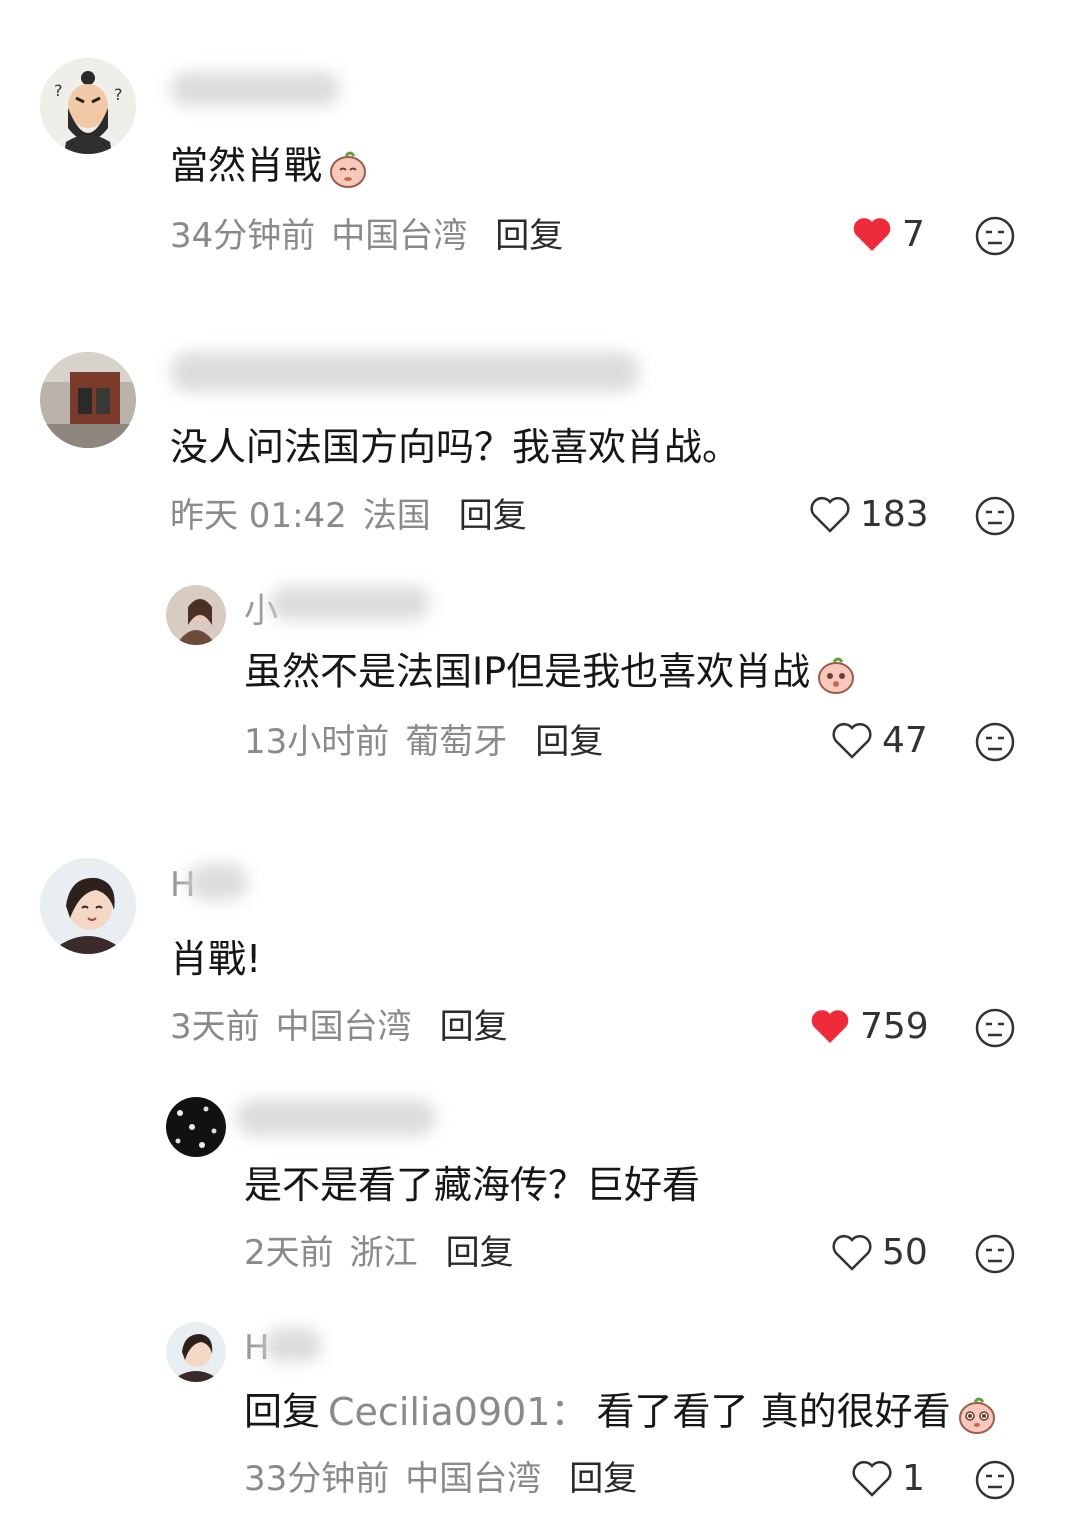  Describe the element at coordinates (913, 1478) in the screenshot. I see `like-count: 1` at that location.